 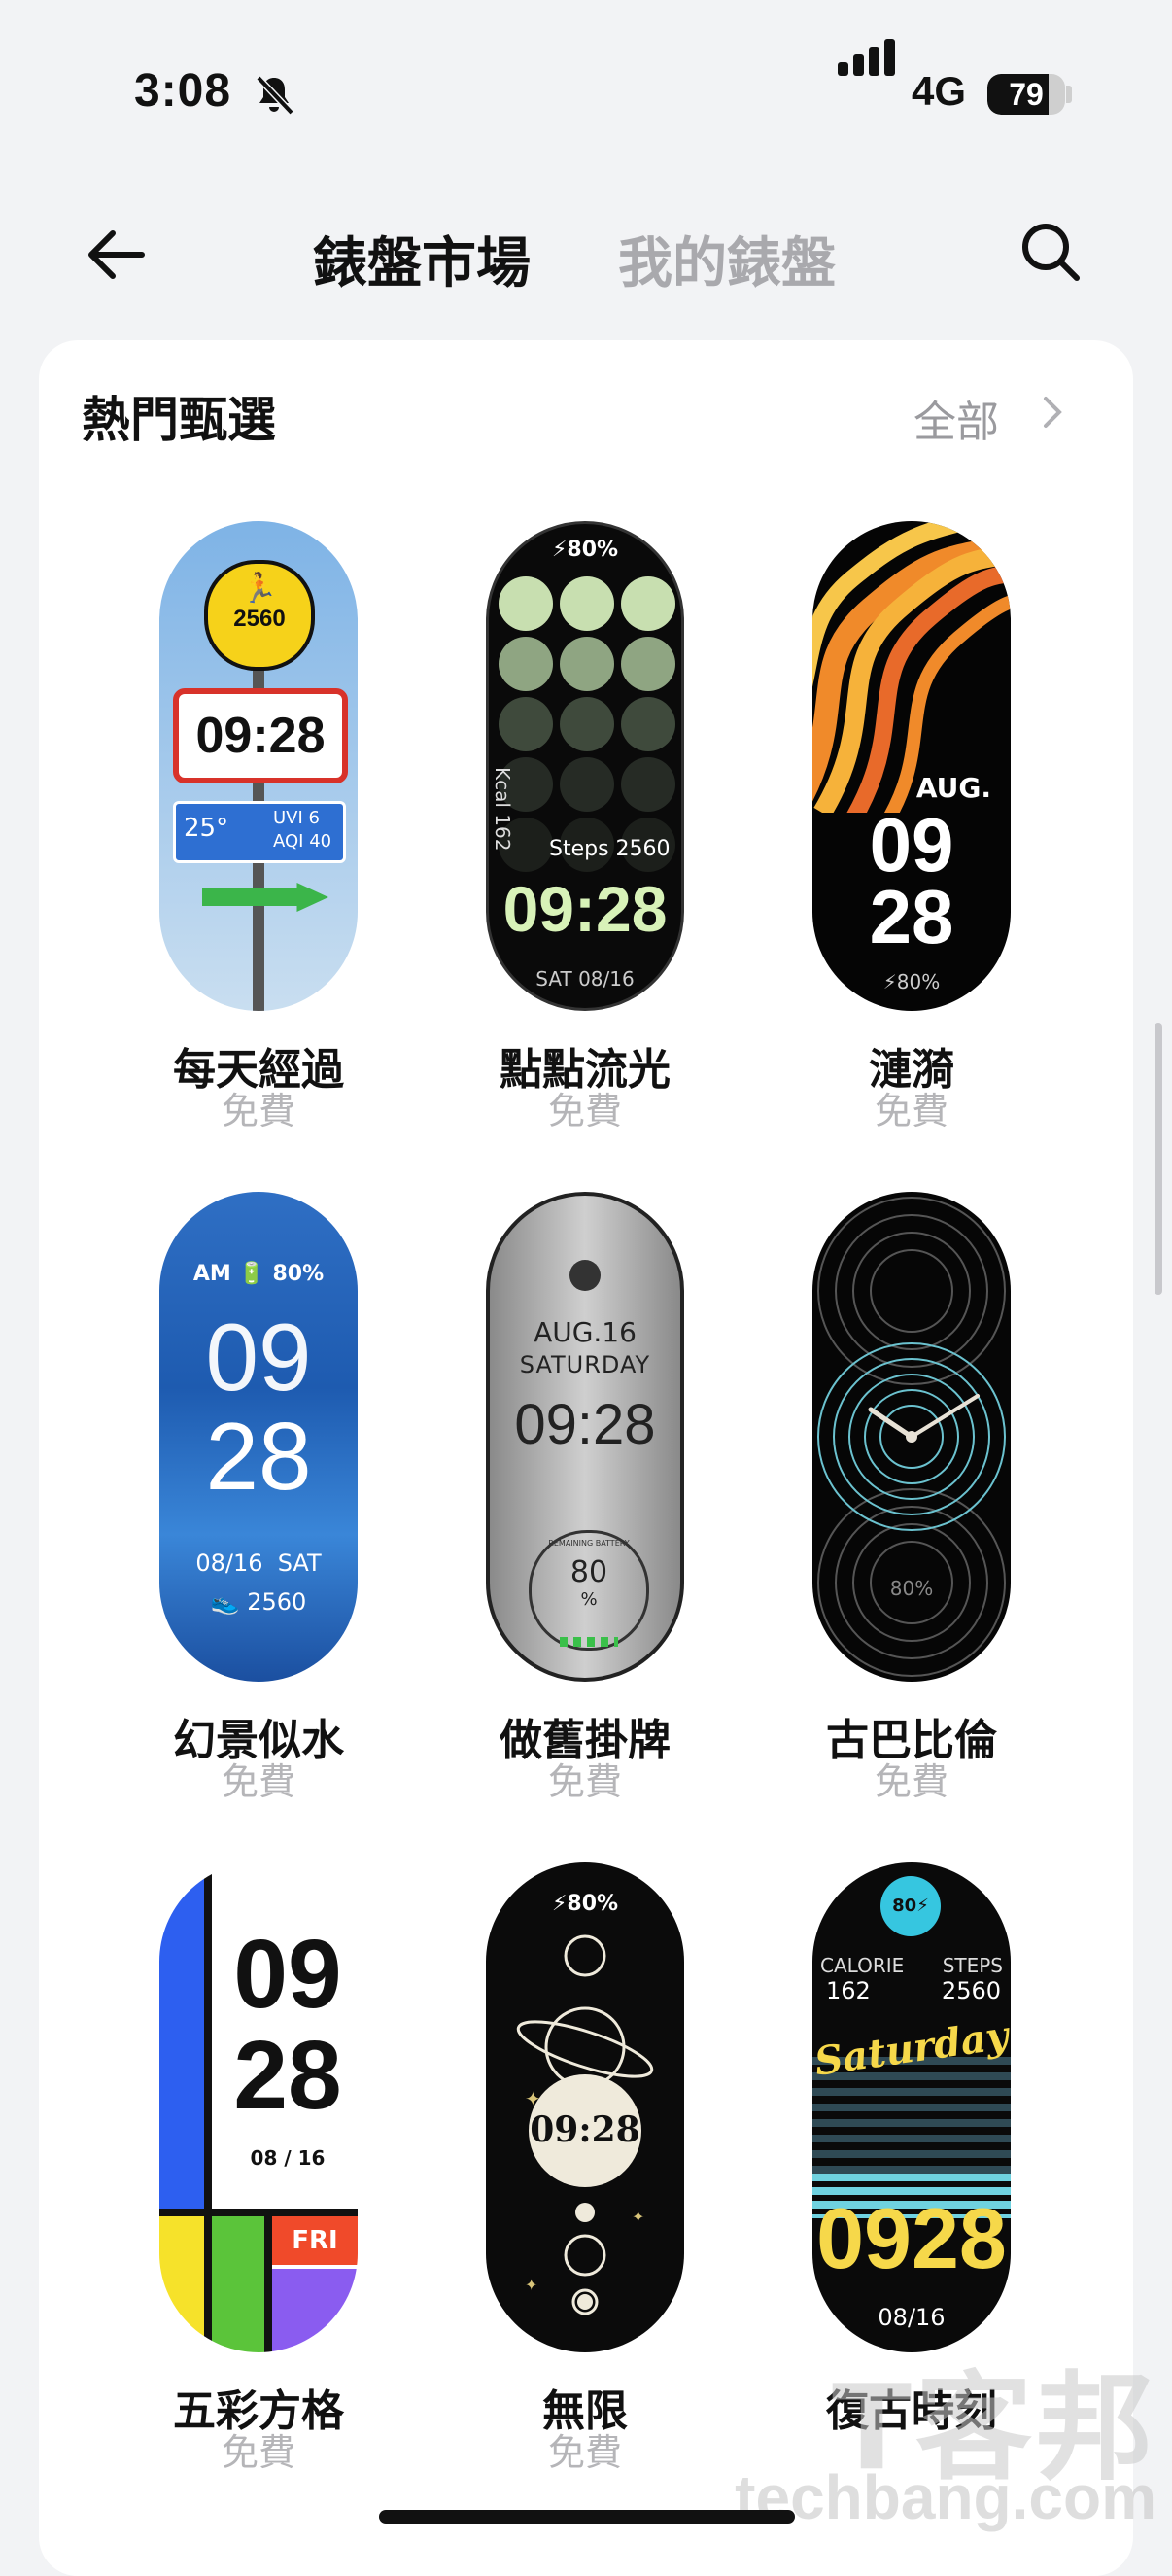 I want to click on face-date: AUG.16, so click(x=586, y=1332).